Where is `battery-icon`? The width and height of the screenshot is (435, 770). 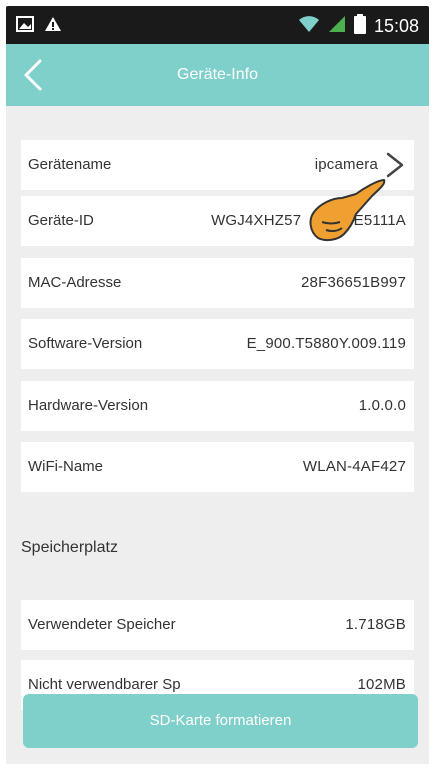
battery-icon is located at coordinates (359, 26).